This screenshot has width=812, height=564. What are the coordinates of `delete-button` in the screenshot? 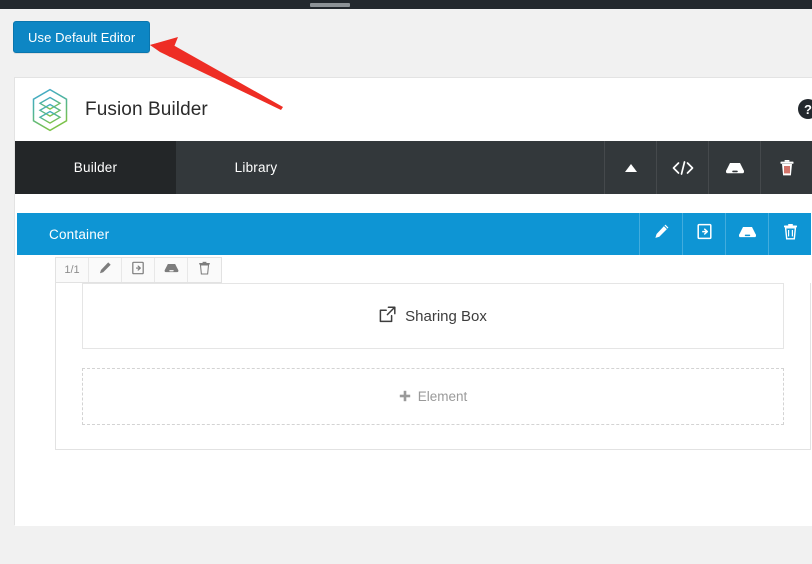 It's located at (786, 167).